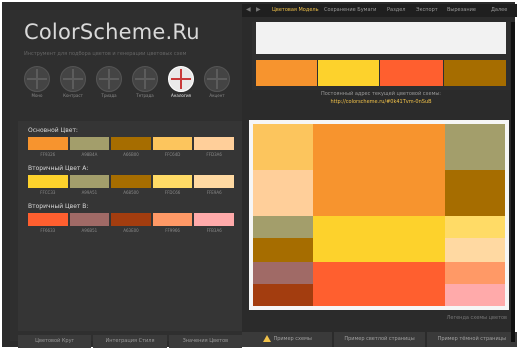  What do you see at coordinates (89, 230) in the screenshot?
I see `secondary-b-code-2: A96B51` at bounding box center [89, 230].